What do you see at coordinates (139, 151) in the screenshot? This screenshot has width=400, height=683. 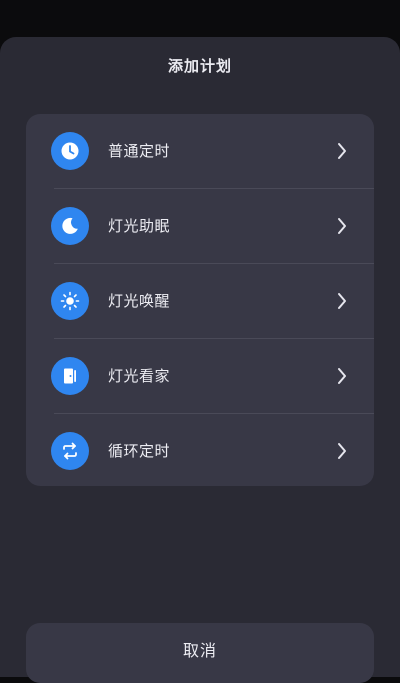 I see `plan-option-label: 普通定时` at bounding box center [139, 151].